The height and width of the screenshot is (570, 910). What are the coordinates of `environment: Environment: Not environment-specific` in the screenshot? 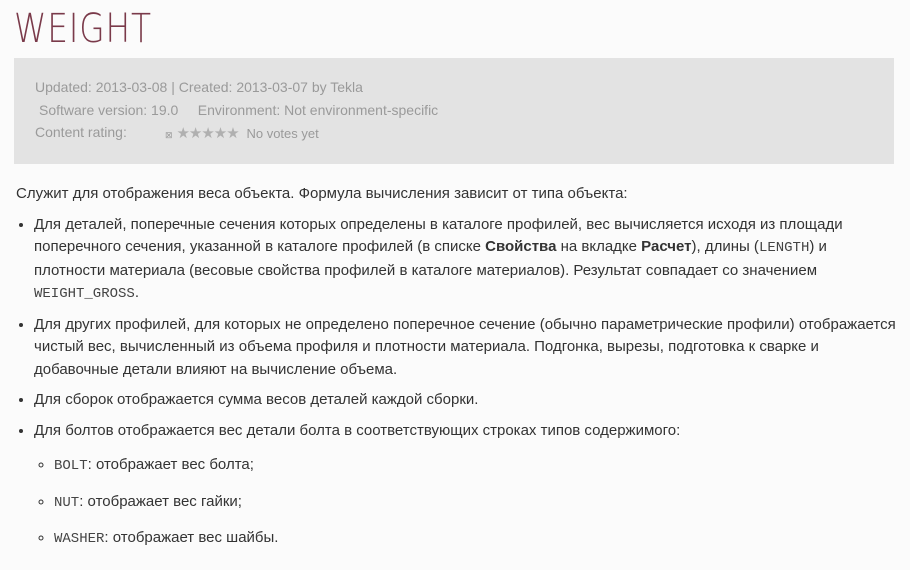 It's located at (318, 110).